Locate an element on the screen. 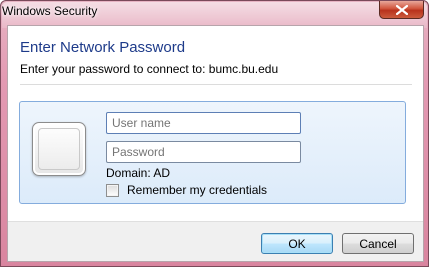  window-title: Windows Security is located at coordinates (50, 11).